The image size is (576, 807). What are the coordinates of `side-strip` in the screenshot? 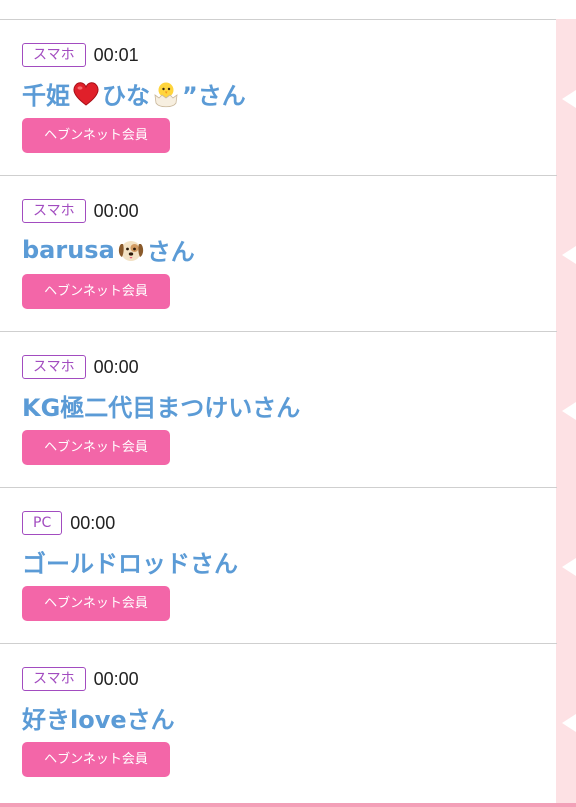 It's located at (566, 411).